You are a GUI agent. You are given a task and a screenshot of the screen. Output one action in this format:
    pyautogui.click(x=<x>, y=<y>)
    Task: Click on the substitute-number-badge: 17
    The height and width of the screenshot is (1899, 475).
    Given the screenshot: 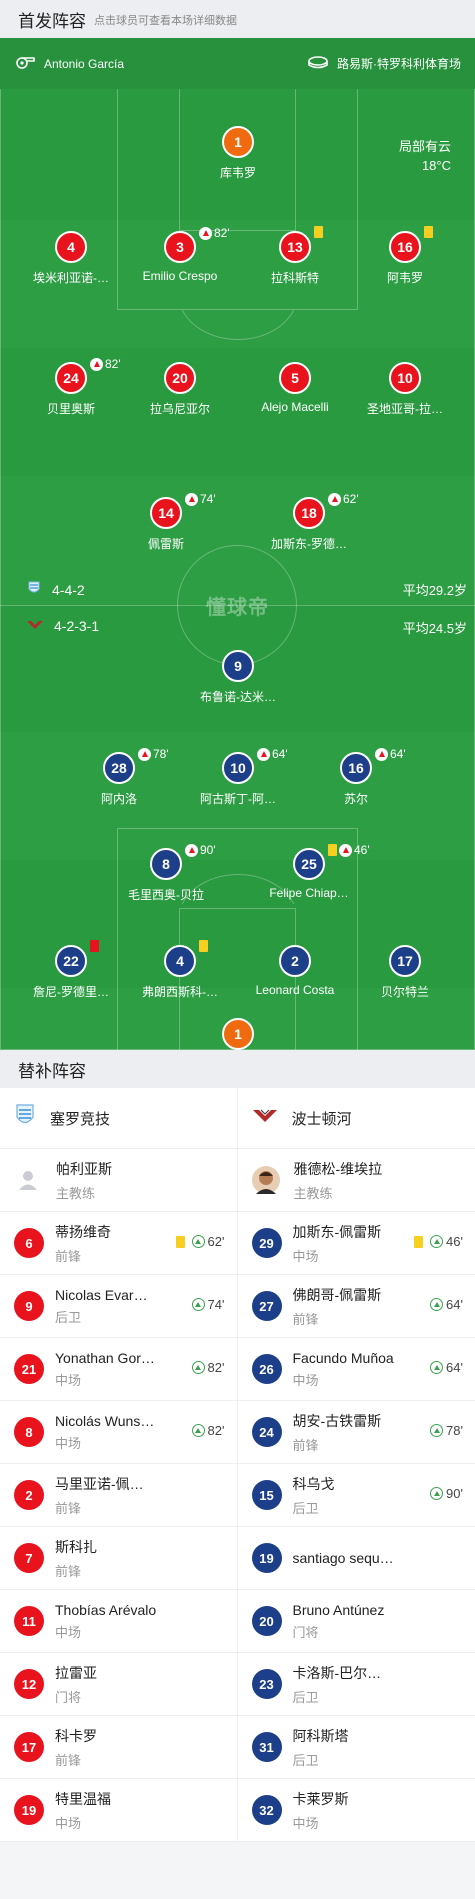 What is the action you would take?
    pyautogui.click(x=29, y=1747)
    